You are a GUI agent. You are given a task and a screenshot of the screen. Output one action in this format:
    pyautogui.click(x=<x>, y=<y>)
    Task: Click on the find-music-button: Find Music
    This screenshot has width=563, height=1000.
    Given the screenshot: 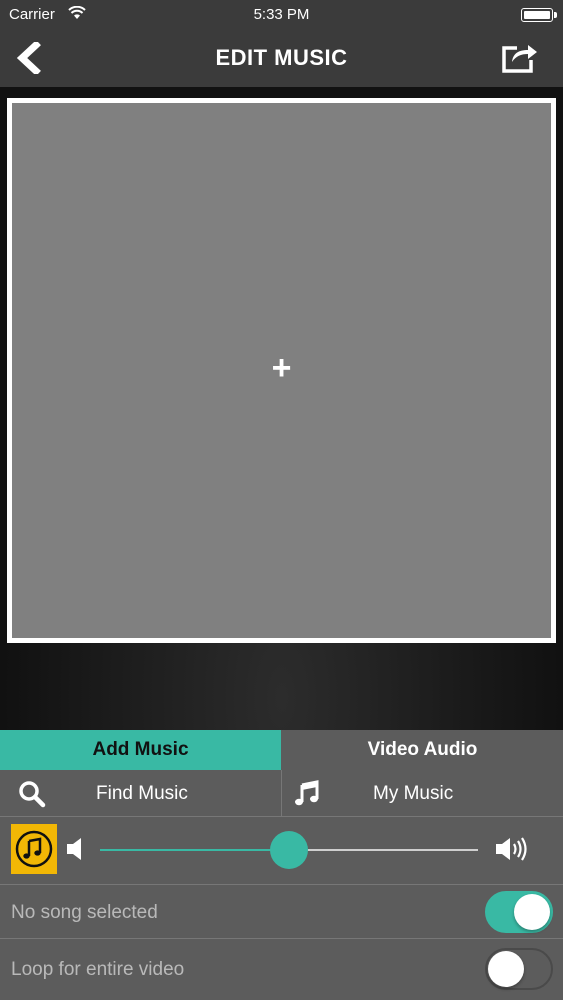 What is the action you would take?
    pyautogui.click(x=140, y=793)
    